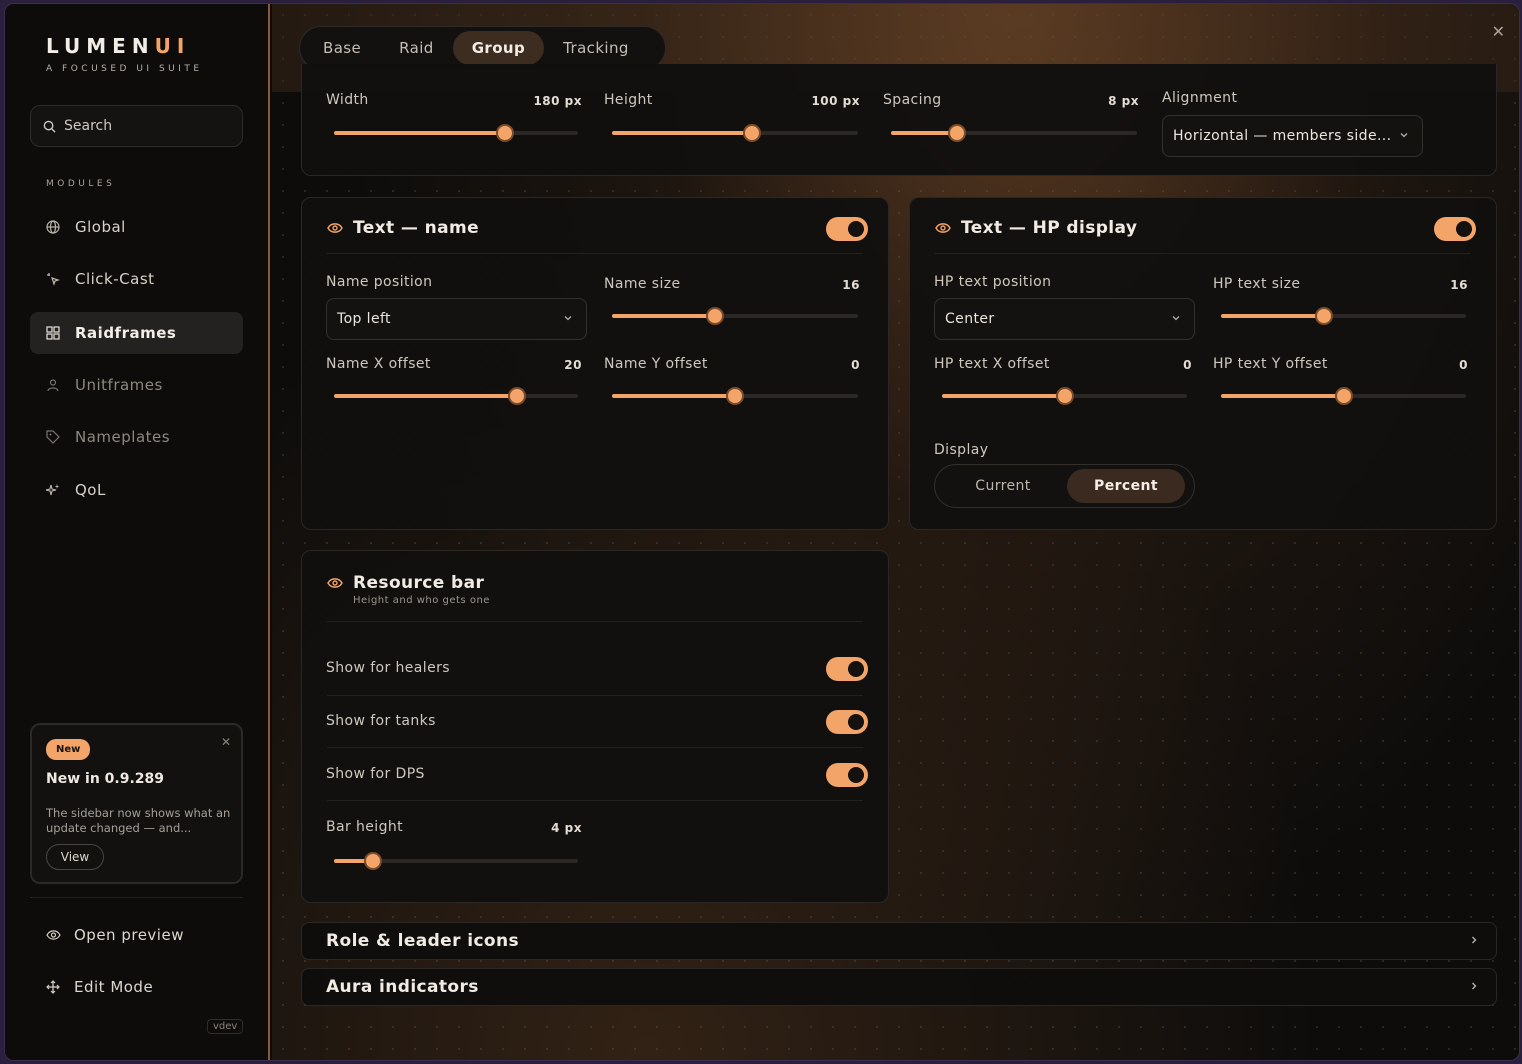  What do you see at coordinates (847, 229) in the screenshot?
I see `text-name-toggle` at bounding box center [847, 229].